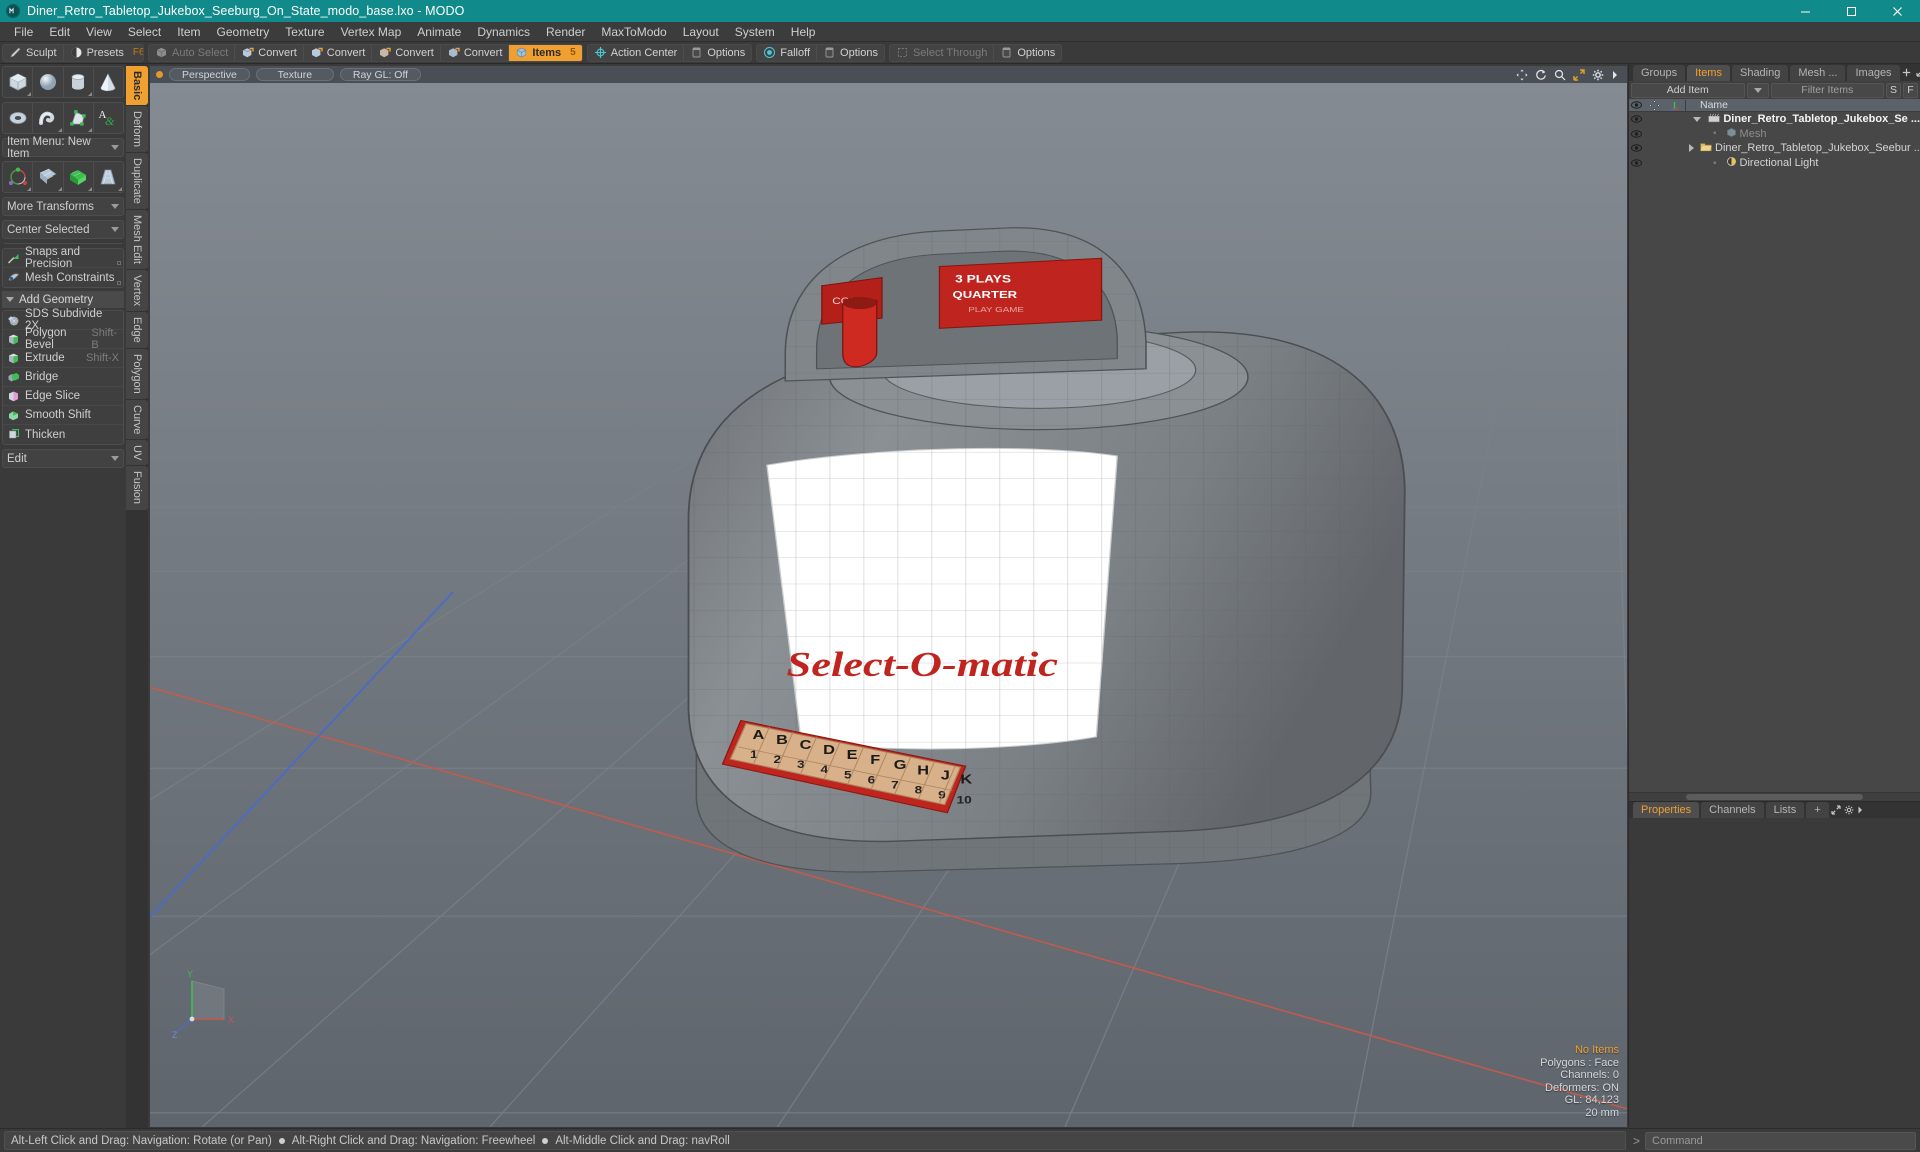 The width and height of the screenshot is (1920, 1152). I want to click on move-viewport-icon, so click(1522, 75).